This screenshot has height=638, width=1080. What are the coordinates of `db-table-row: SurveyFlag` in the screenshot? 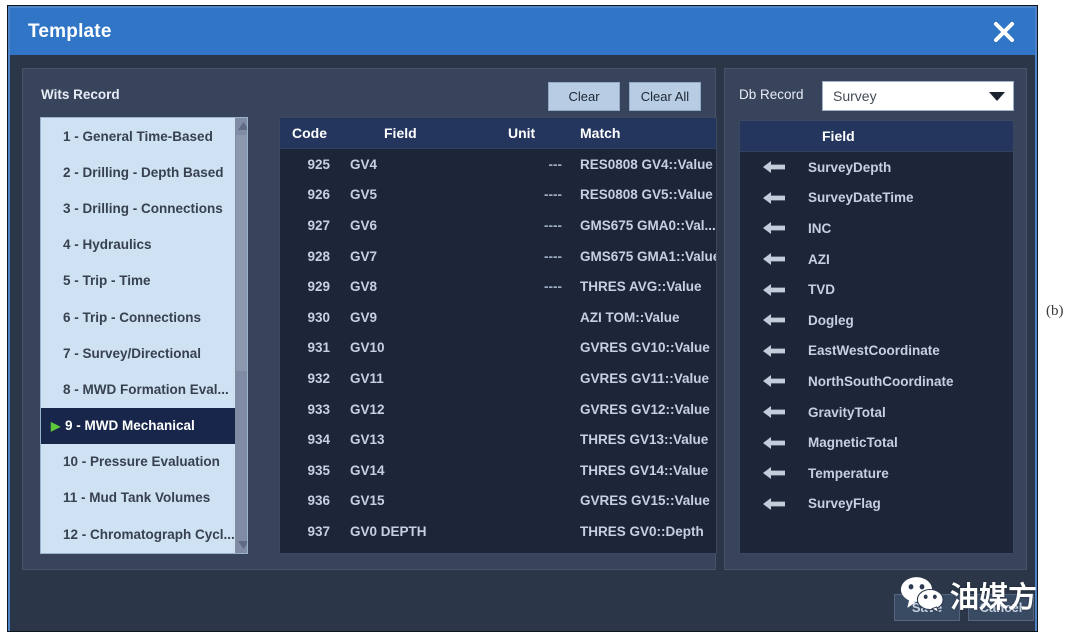 It's located at (876, 504).